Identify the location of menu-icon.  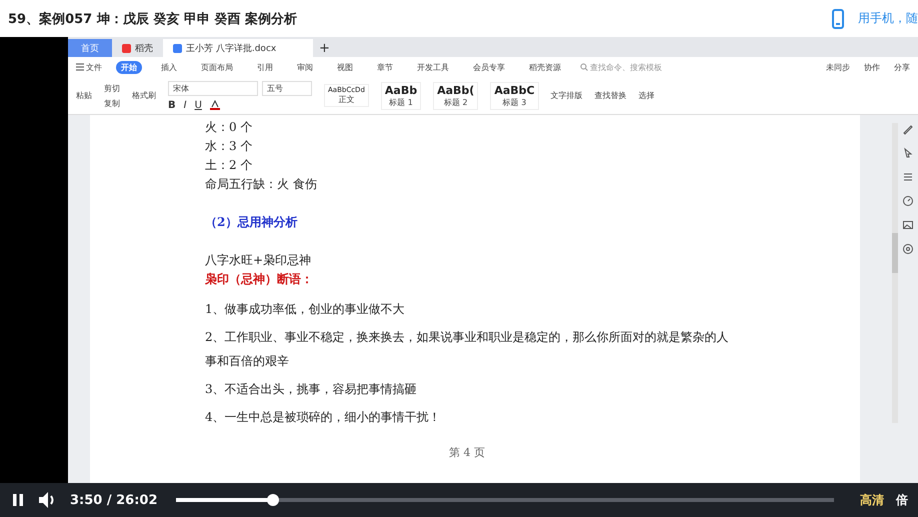
(80, 67).